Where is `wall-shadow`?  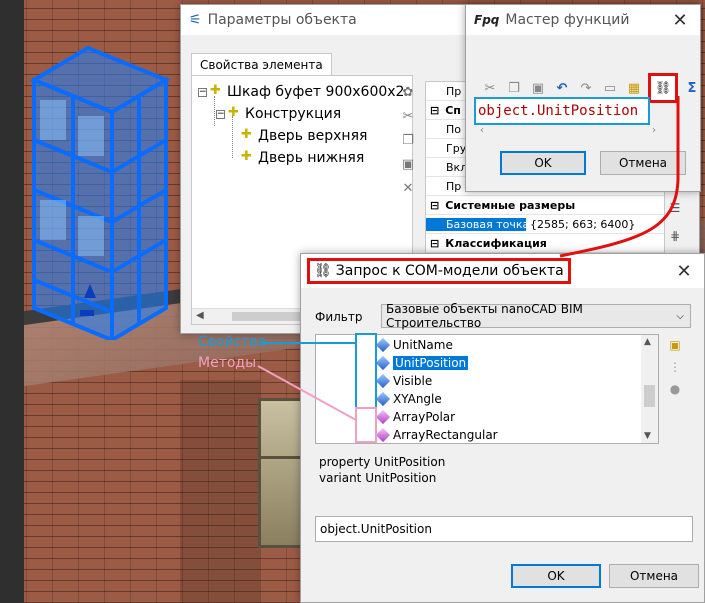 wall-shadow is located at coordinates (220, 491).